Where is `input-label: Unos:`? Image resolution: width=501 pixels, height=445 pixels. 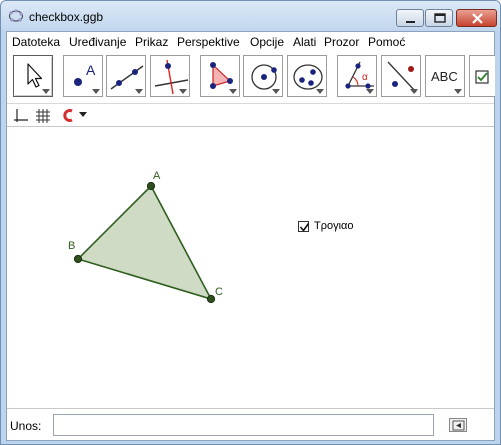
input-label: Unos: is located at coordinates (26, 426).